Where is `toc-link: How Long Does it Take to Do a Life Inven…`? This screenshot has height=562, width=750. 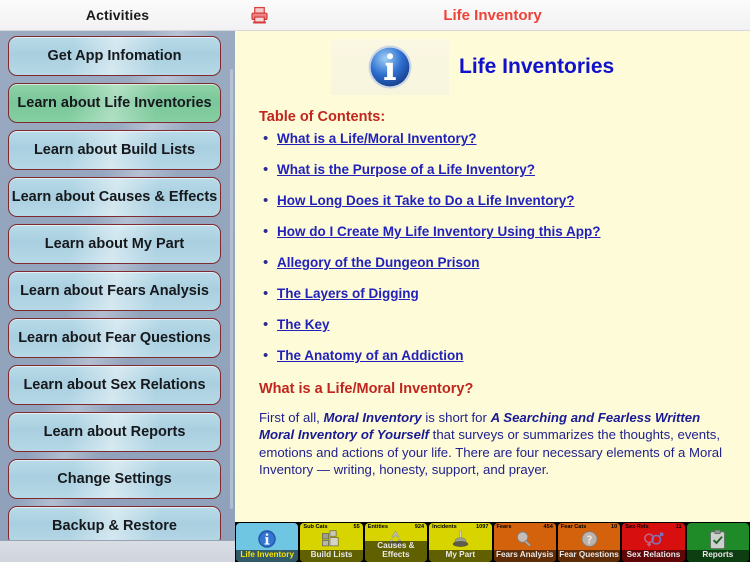
toc-link: How Long Does it Take to Do a Life Inven… is located at coordinates (426, 200).